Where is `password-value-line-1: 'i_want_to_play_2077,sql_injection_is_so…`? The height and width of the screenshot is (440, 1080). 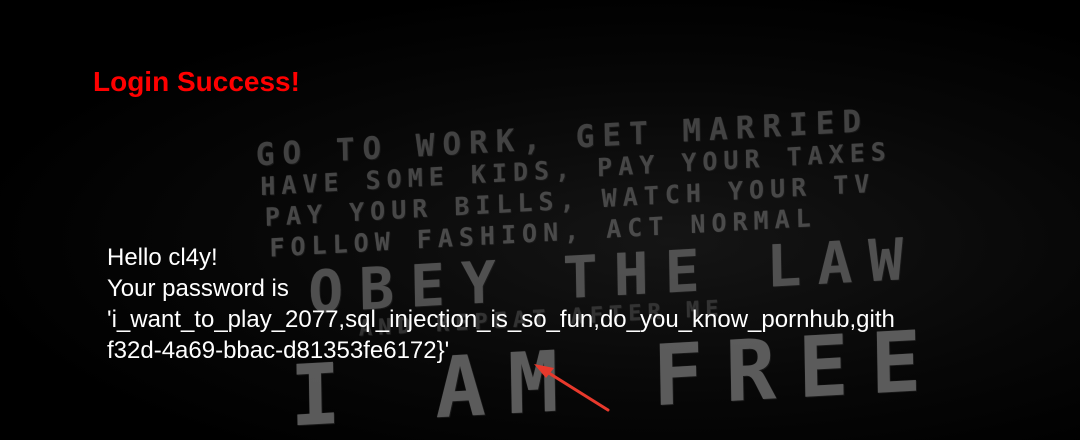 password-value-line-1: 'i_want_to_play_2077,sql_injection_is_so… is located at coordinates (501, 319).